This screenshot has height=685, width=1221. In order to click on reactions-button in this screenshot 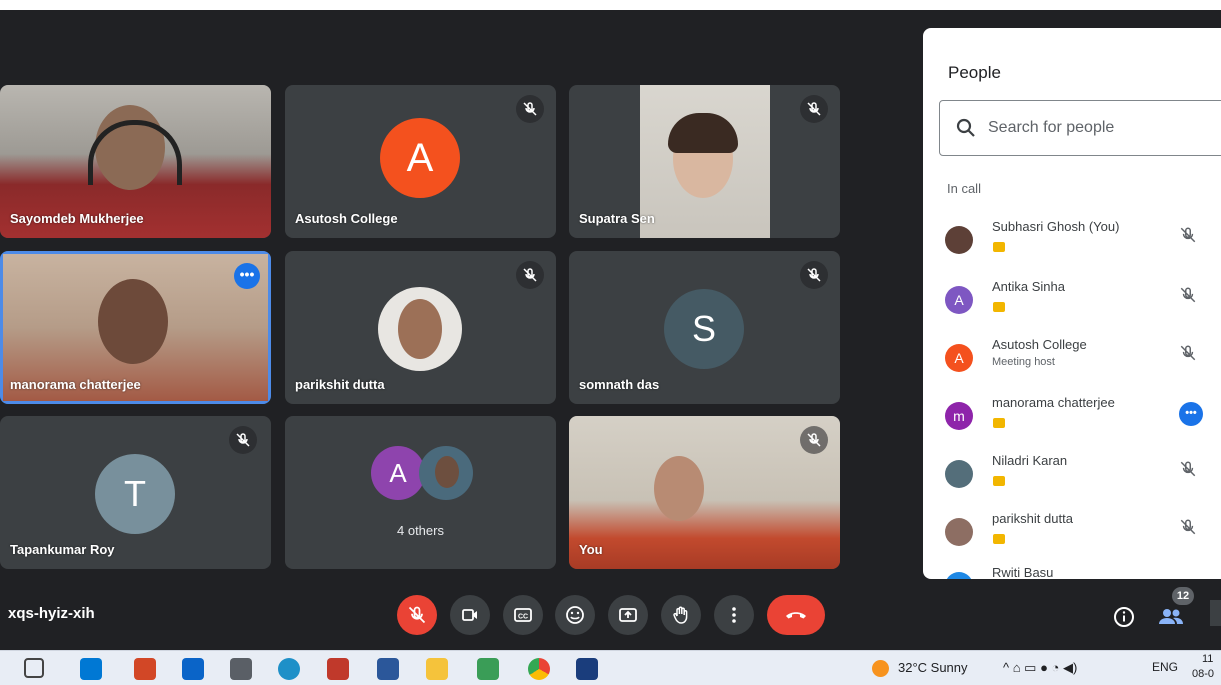, I will do `click(575, 615)`.